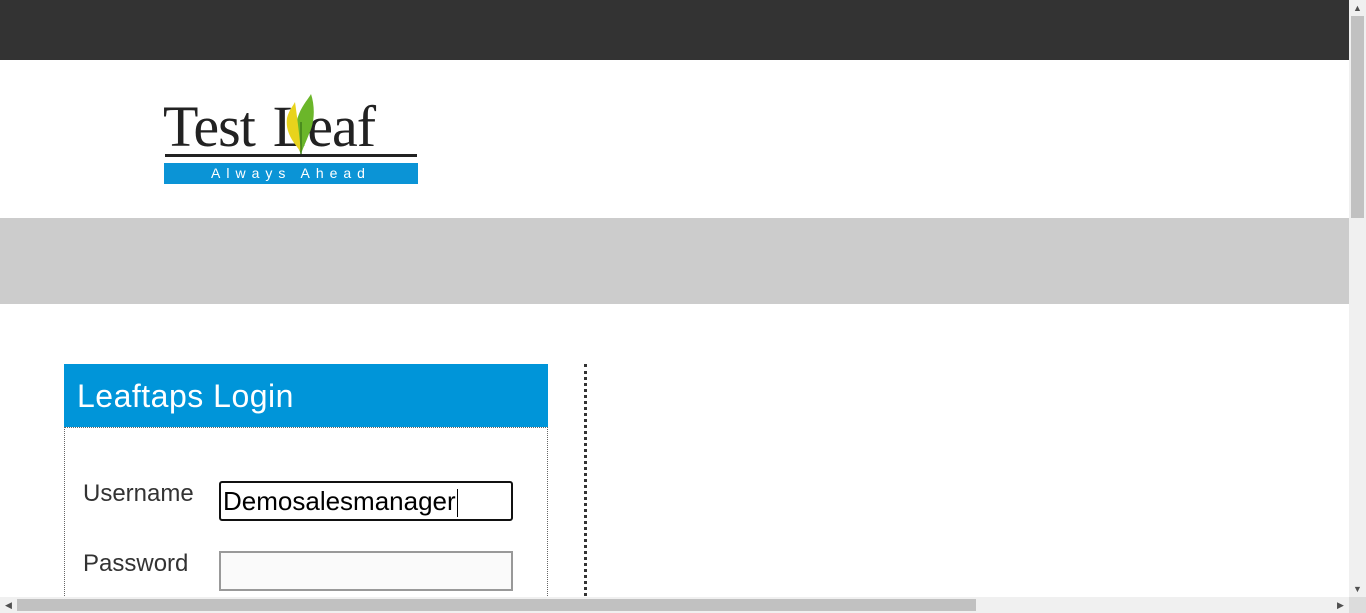 The image size is (1366, 613). What do you see at coordinates (291, 155) in the screenshot?
I see `logo-underline` at bounding box center [291, 155].